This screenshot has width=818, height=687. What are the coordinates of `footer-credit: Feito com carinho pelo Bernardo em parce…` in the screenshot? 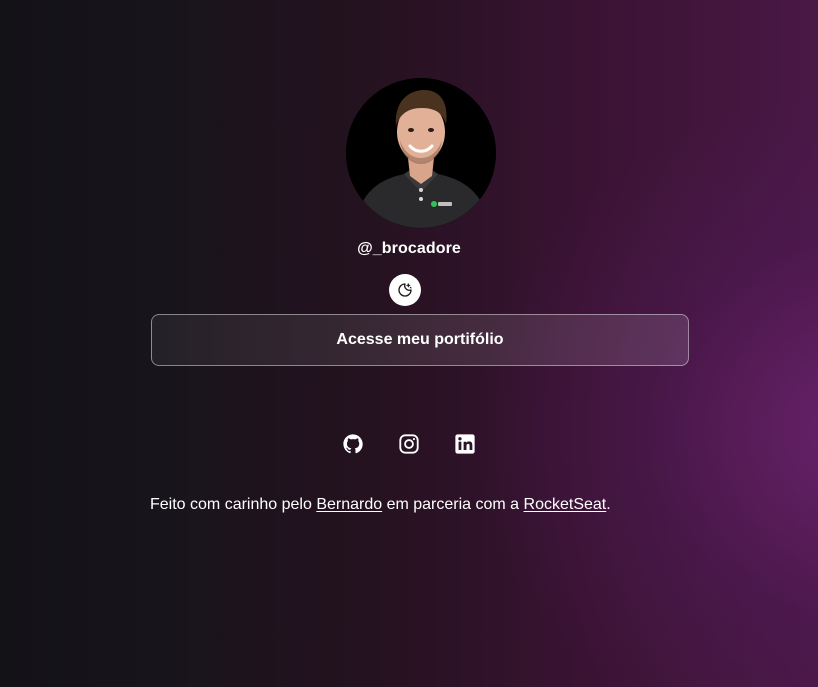 It's located at (380, 505).